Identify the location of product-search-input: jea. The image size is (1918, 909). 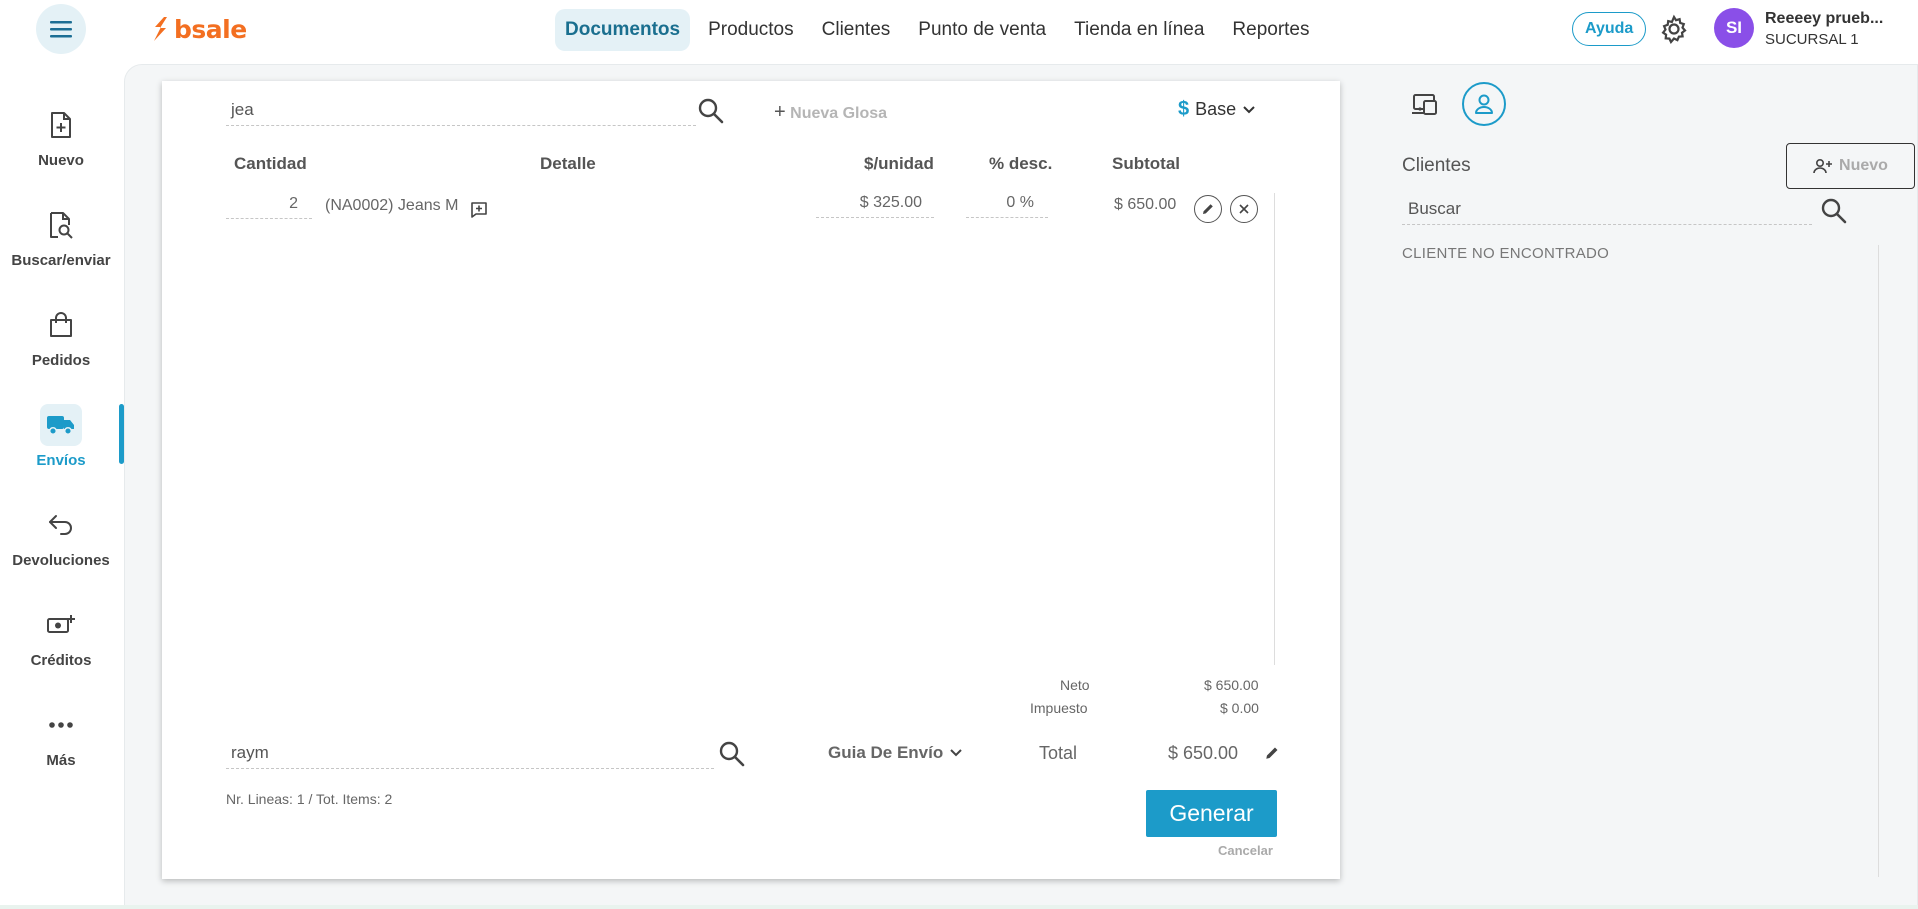
(461, 111).